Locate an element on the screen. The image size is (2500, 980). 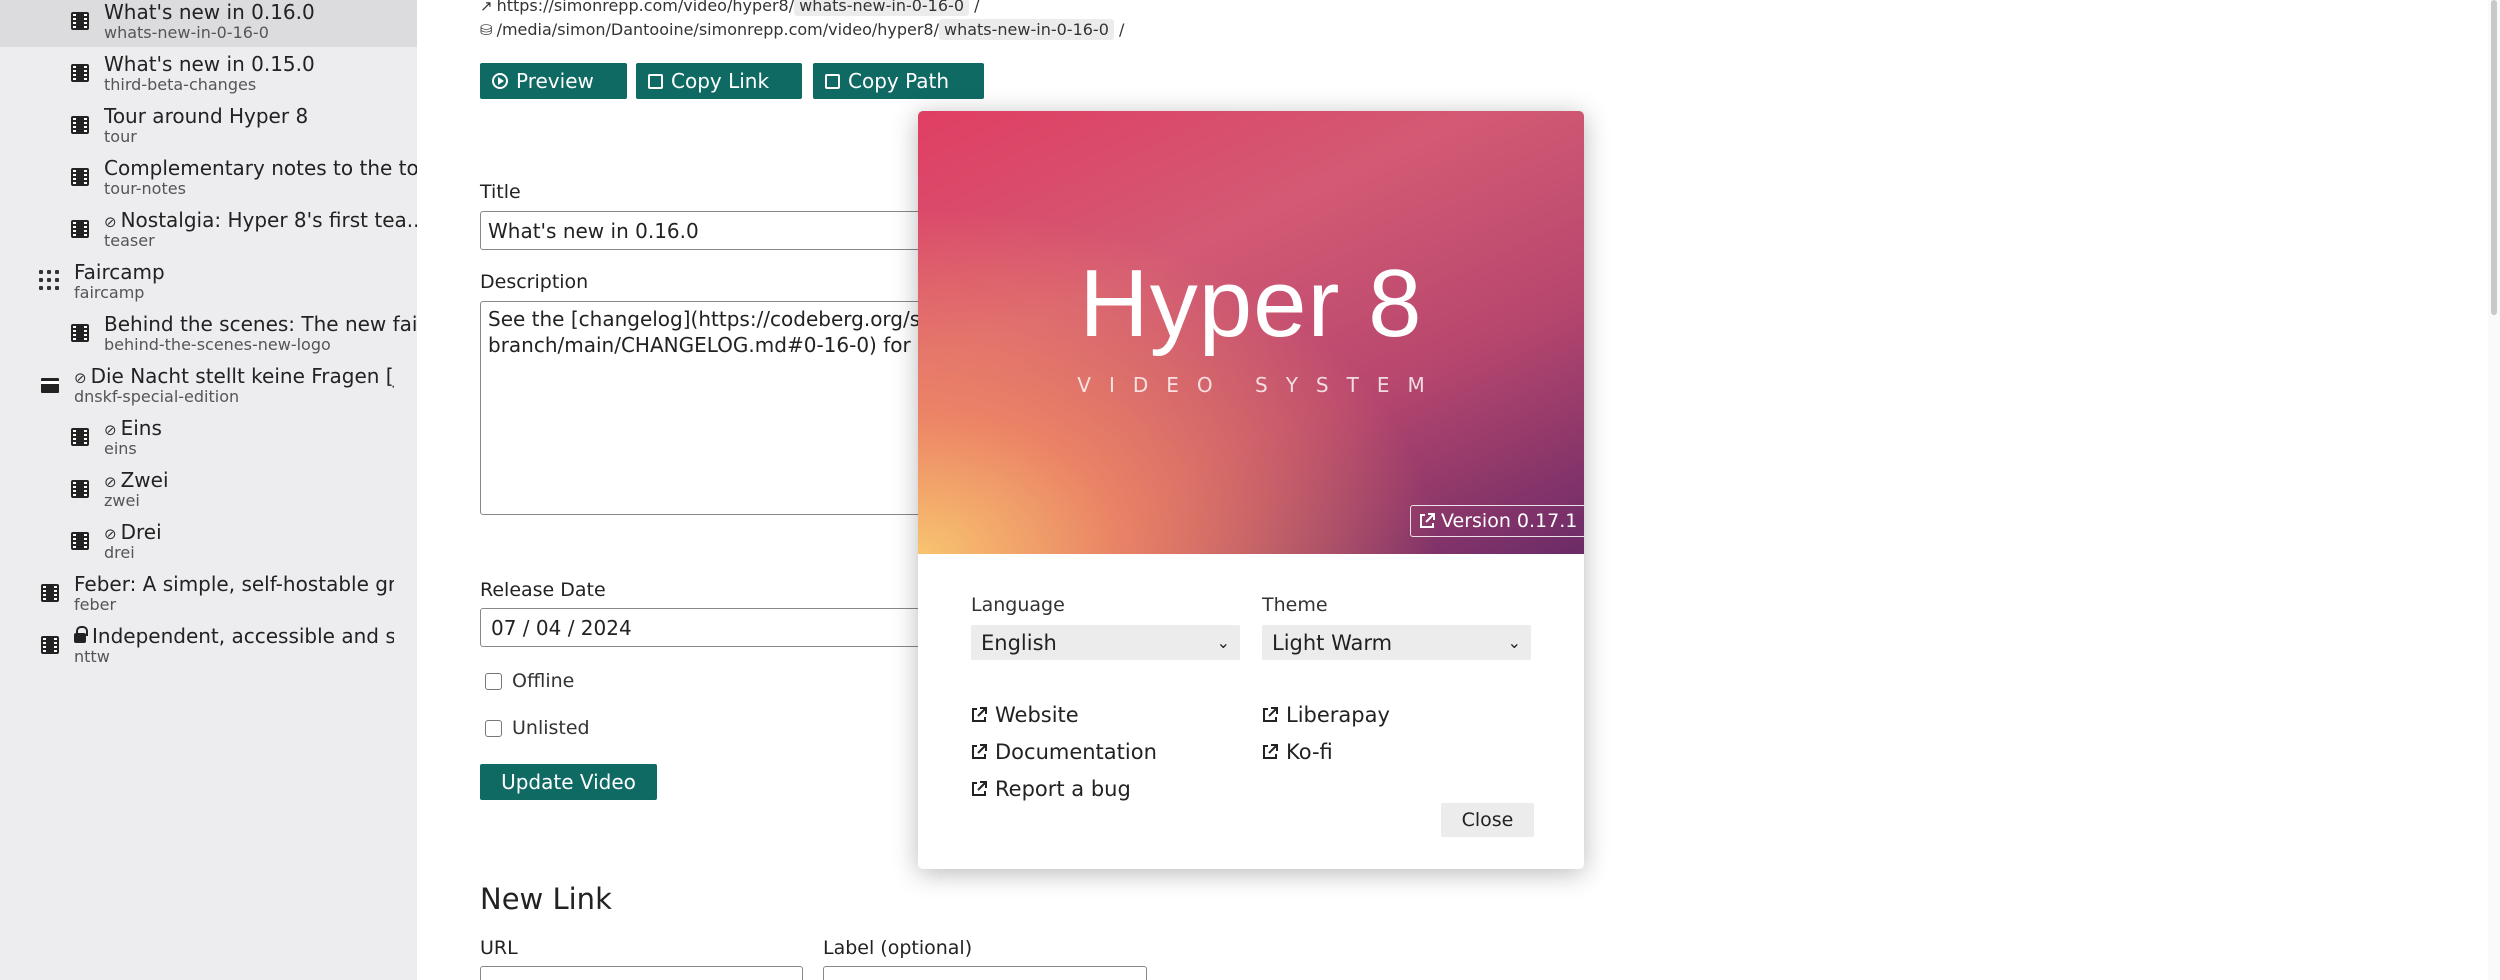
copy-link-label: Copy Link is located at coordinates (720, 81).